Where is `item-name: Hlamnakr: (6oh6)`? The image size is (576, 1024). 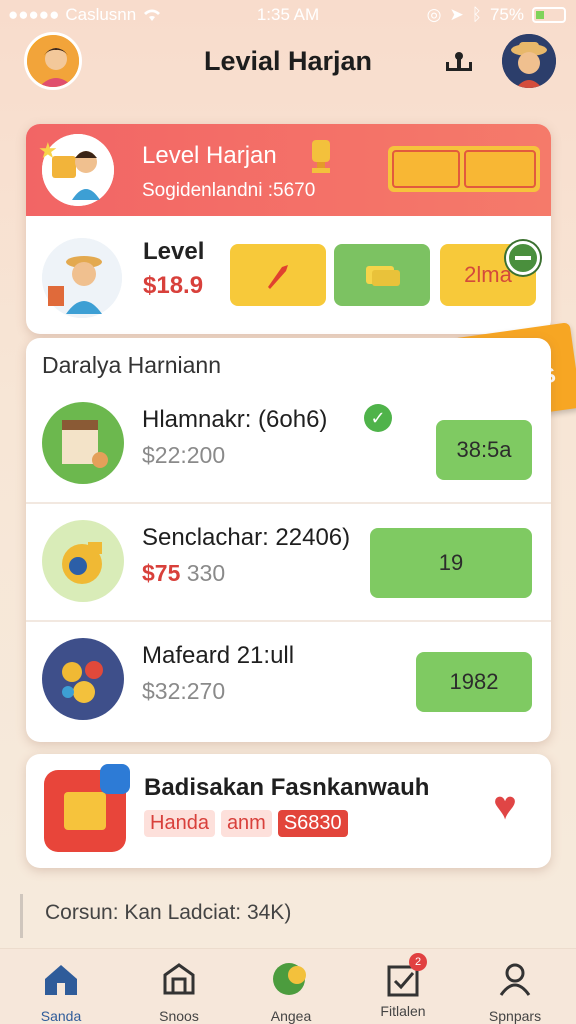
item-name: Hlamnakr: (6oh6) is located at coordinates (235, 419).